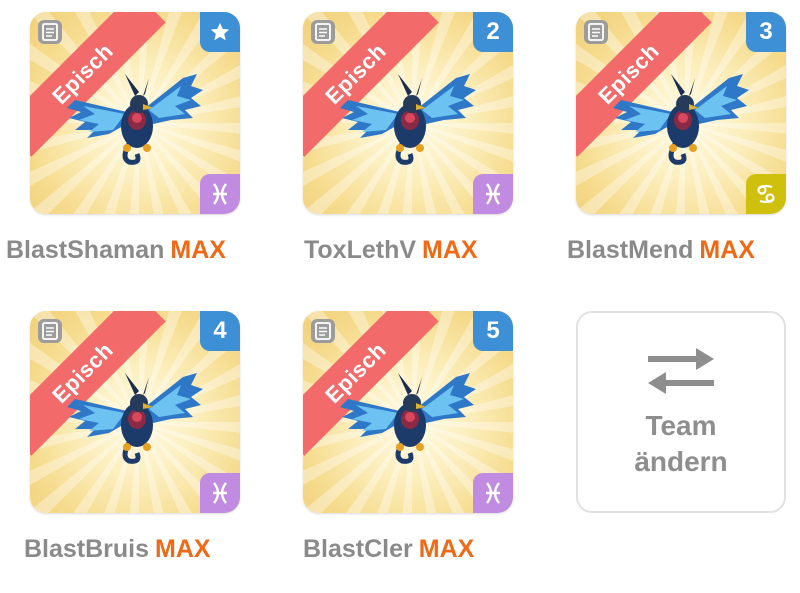 The width and height of the screenshot is (800, 593). I want to click on team-position-badge: 5, so click(493, 331).